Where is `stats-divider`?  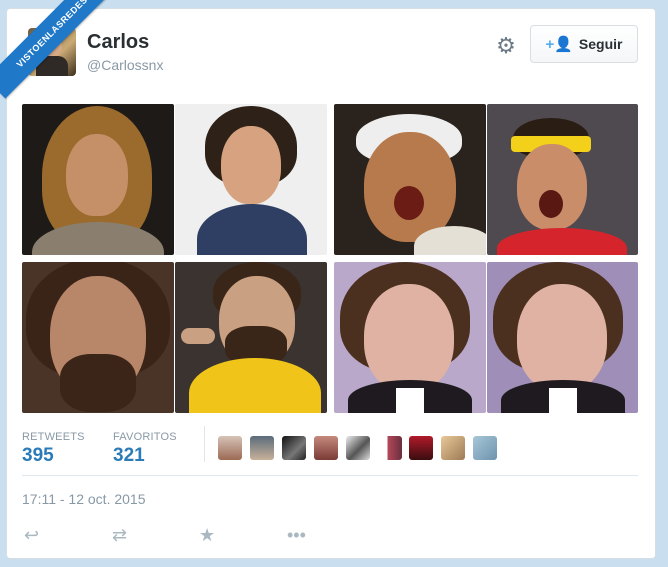 stats-divider is located at coordinates (204, 444).